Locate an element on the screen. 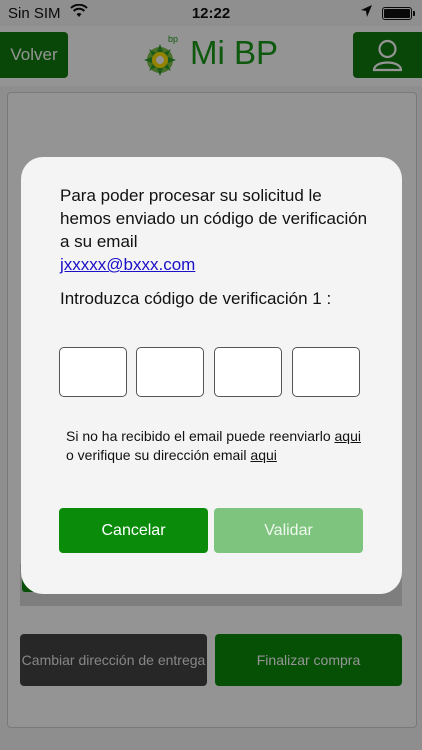 This screenshot has width=422, height=750. resend-link: aqui is located at coordinates (348, 436).